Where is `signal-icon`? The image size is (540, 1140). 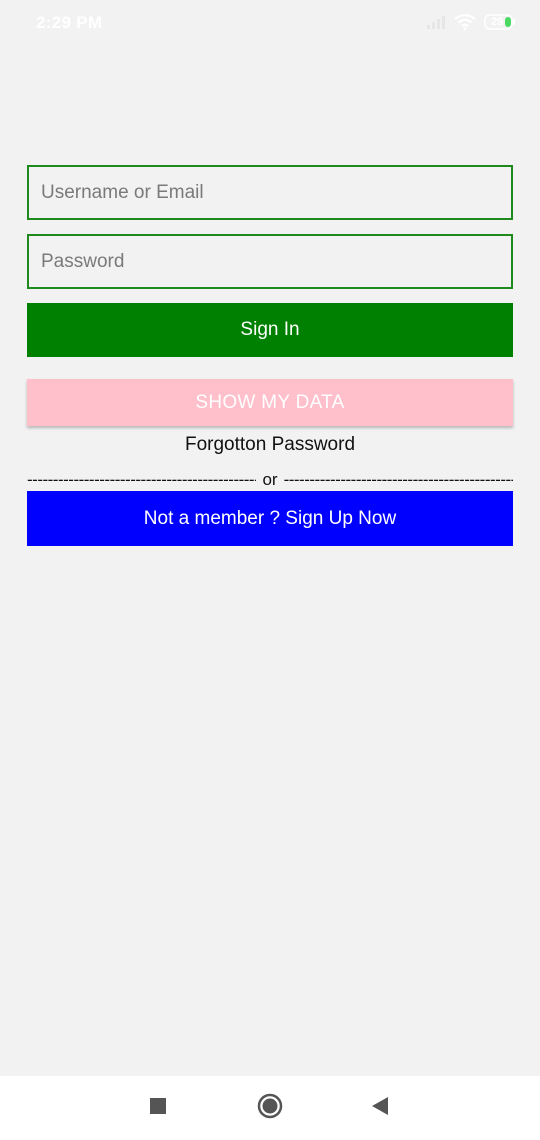
signal-icon is located at coordinates (436, 22).